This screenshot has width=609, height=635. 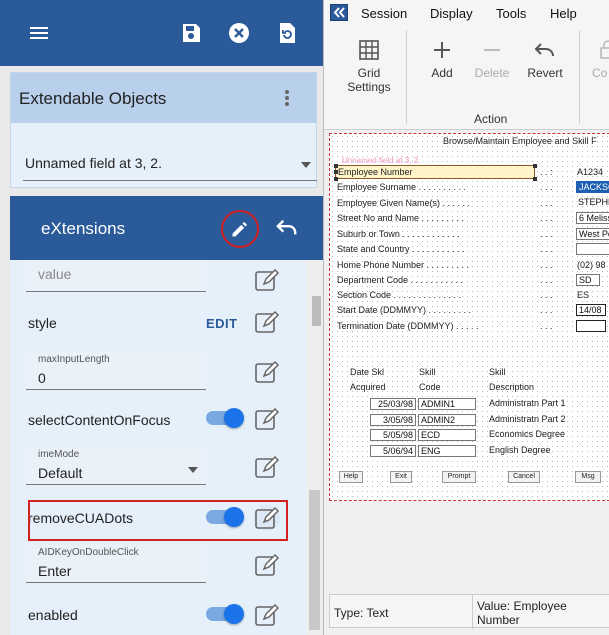 What do you see at coordinates (39, 33) in the screenshot?
I see `hamburger-menu-icon` at bounding box center [39, 33].